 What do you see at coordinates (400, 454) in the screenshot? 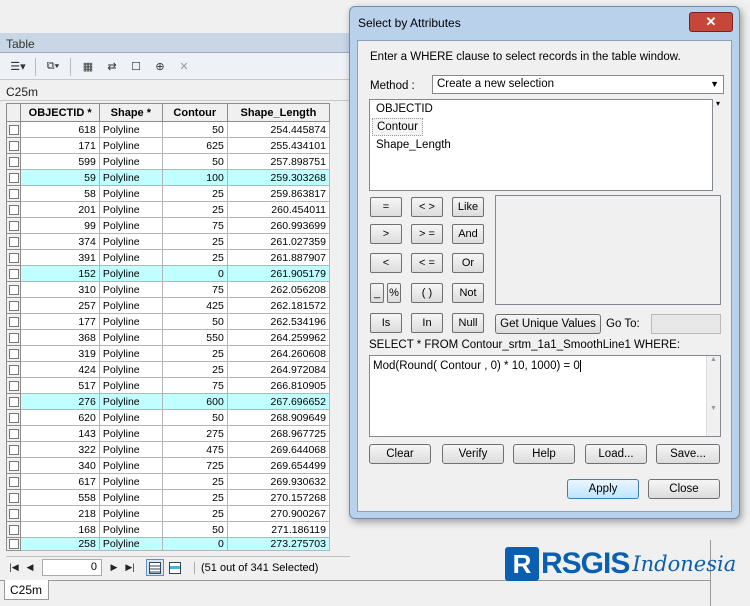
I see `clear-button: Clear` at bounding box center [400, 454].